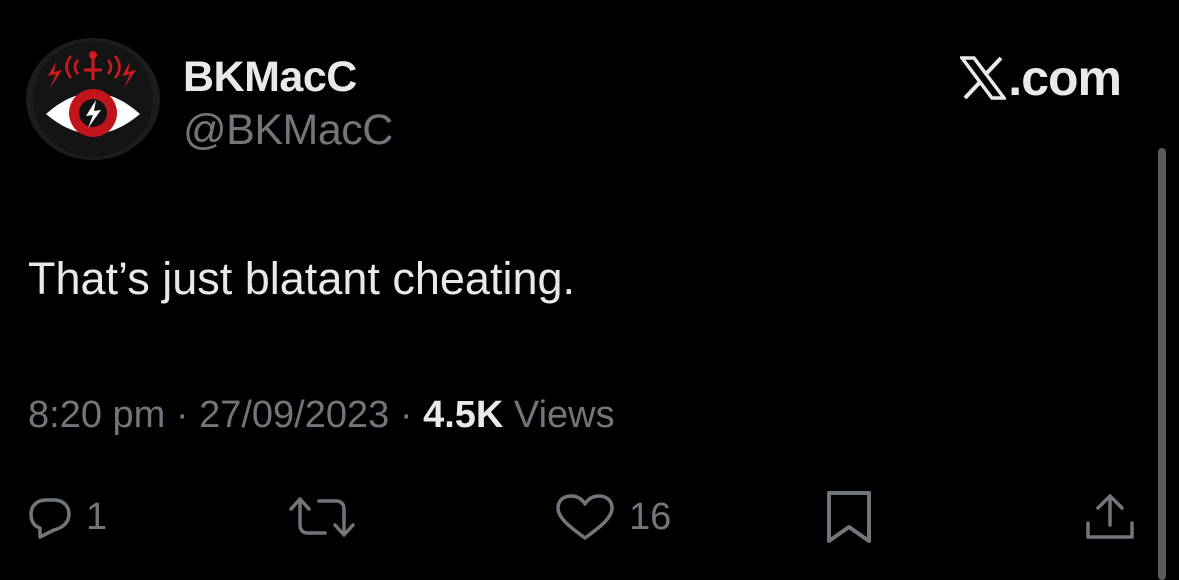 This screenshot has height=580, width=1179. I want to click on like-button: 16, so click(613, 517).